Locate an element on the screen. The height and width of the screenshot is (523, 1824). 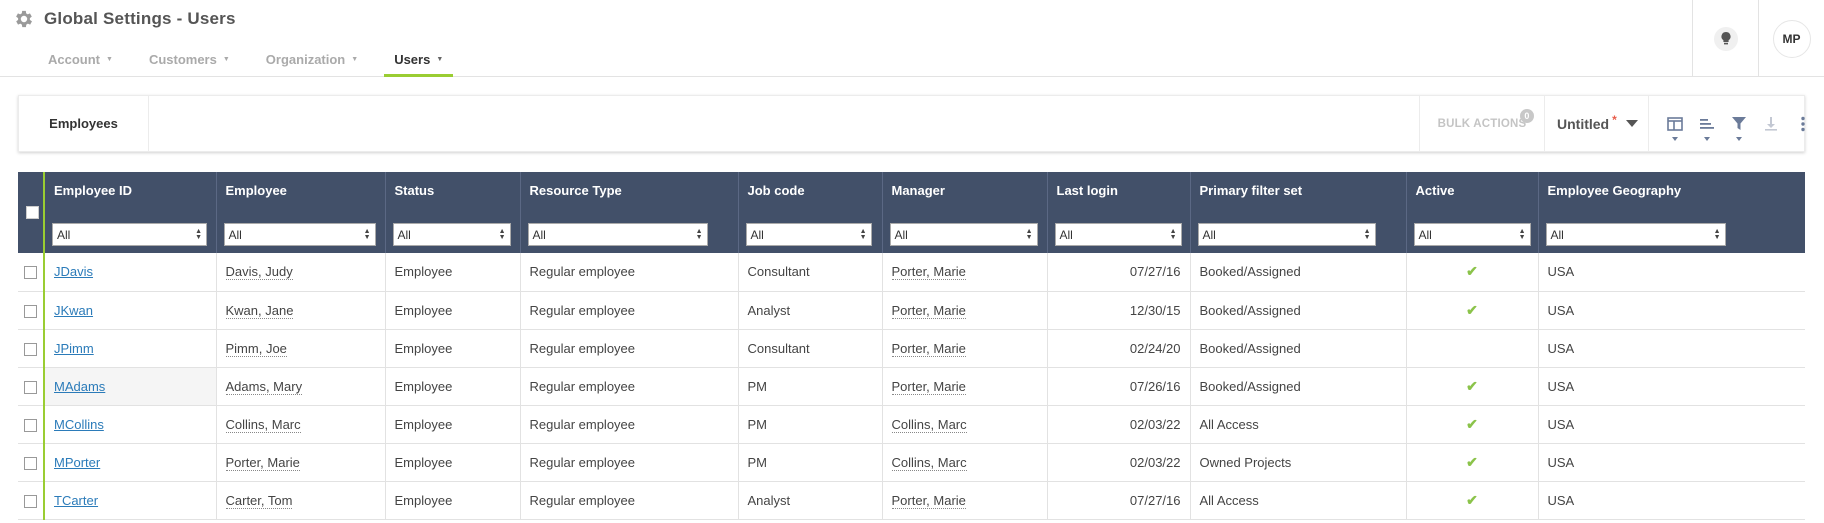
column-header-last-login: Last login All ▲ ▼ is located at coordinates (1118, 212).